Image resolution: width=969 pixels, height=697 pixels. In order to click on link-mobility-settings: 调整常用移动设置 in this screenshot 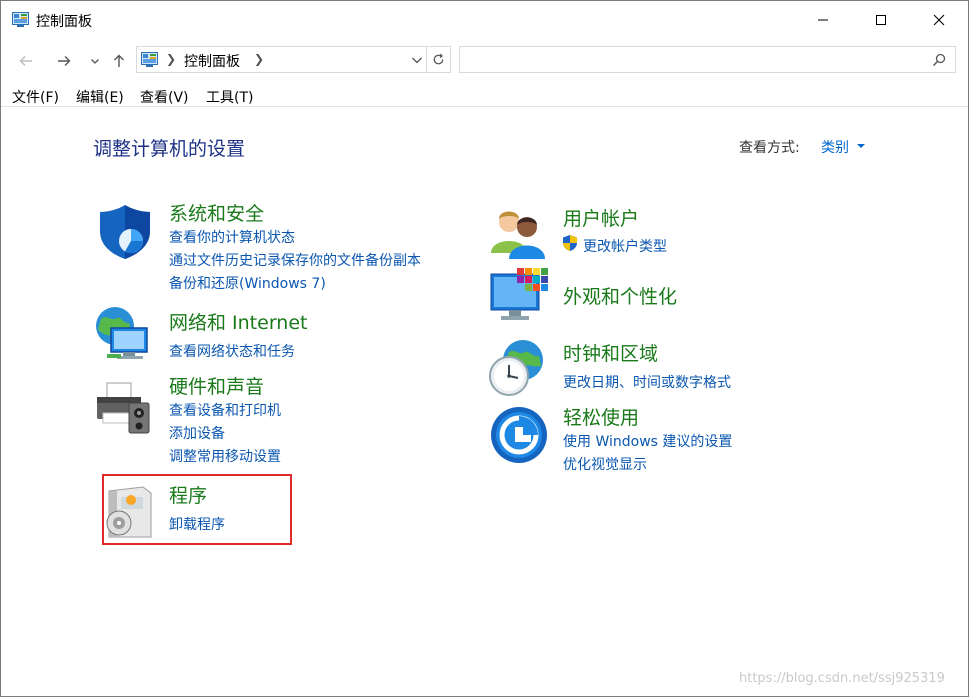, I will do `click(225, 456)`.